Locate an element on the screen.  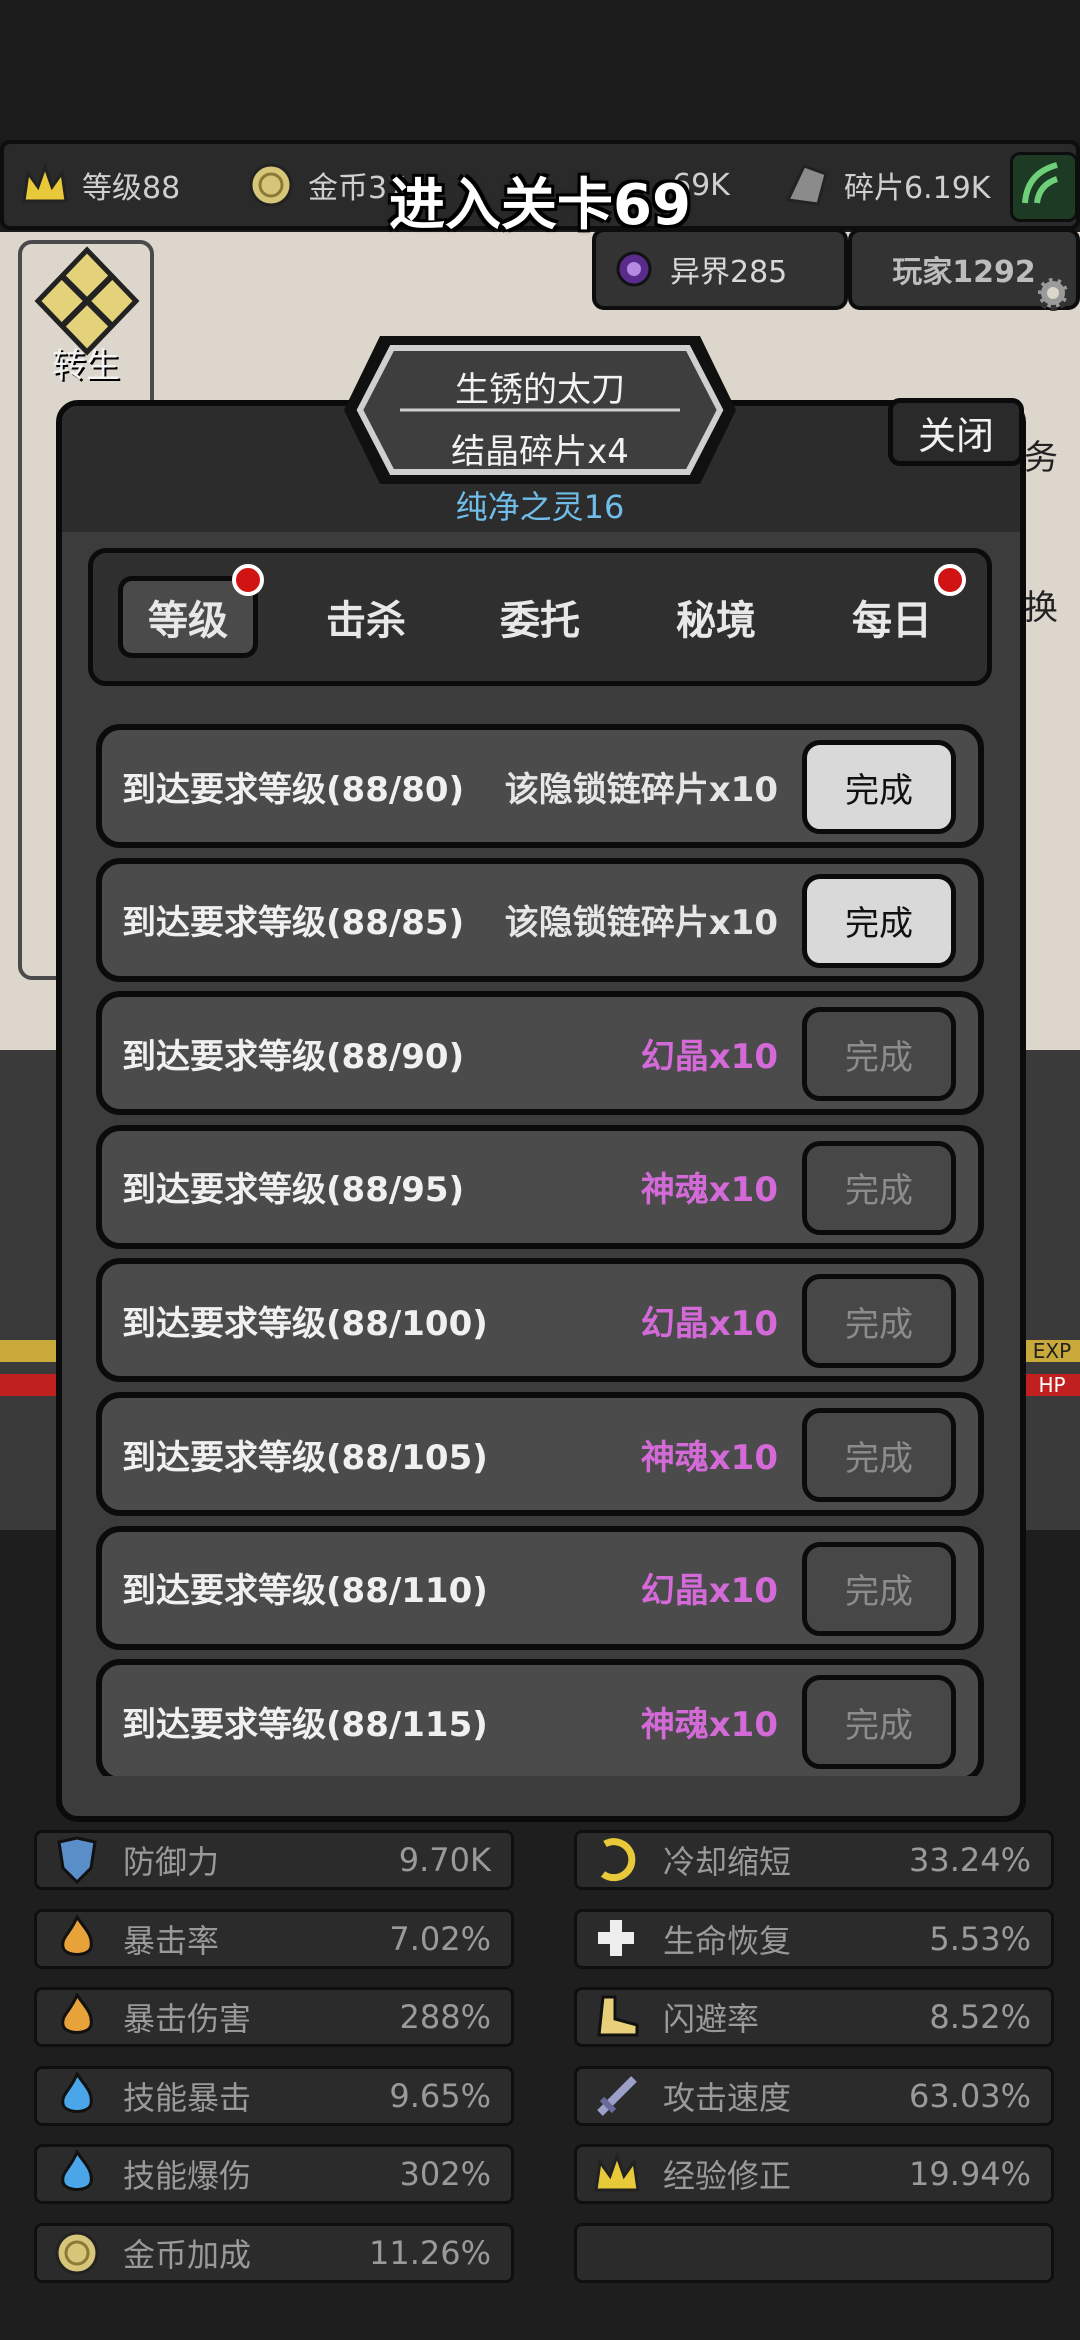
attribute-row: 经验修正 19.94% is located at coordinates (814, 2174).